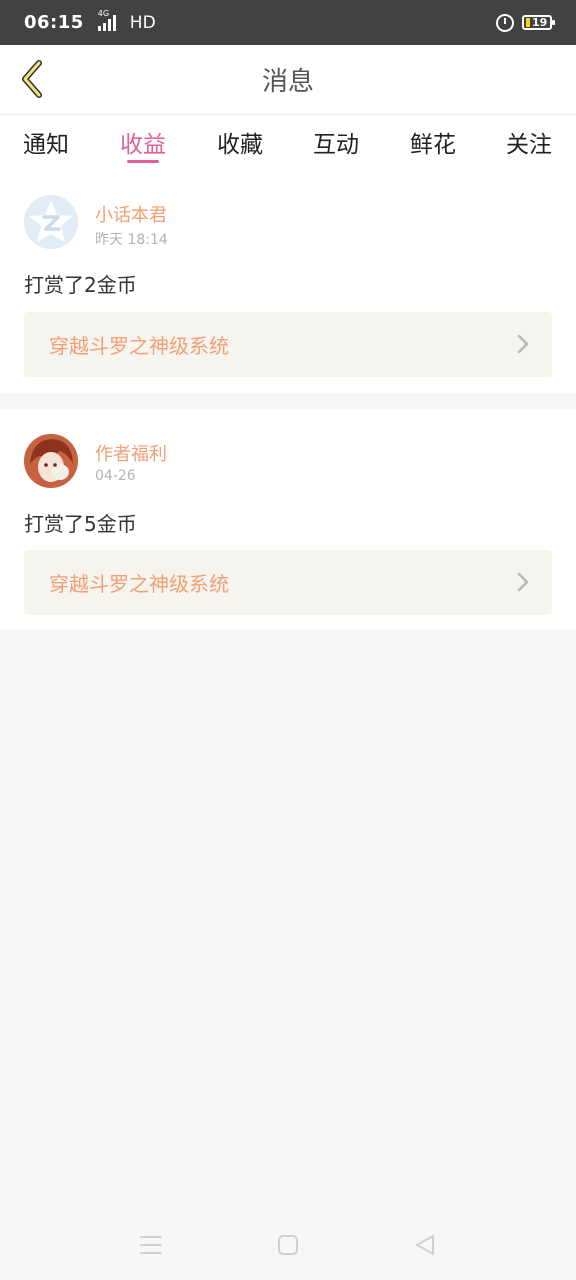 This screenshot has height=1280, width=576. I want to click on back-arrow-icon, so click(32, 79).